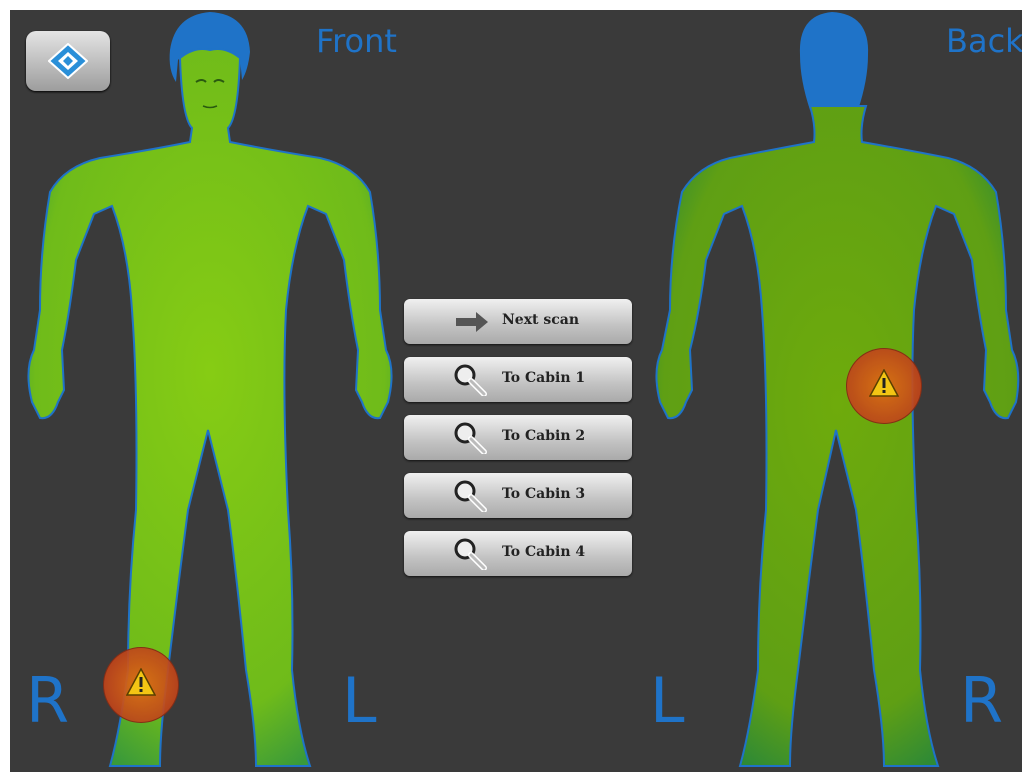 This screenshot has height=774, width=1025. I want to click on to-cabin-3-button: To Cabin 3, so click(518, 495).